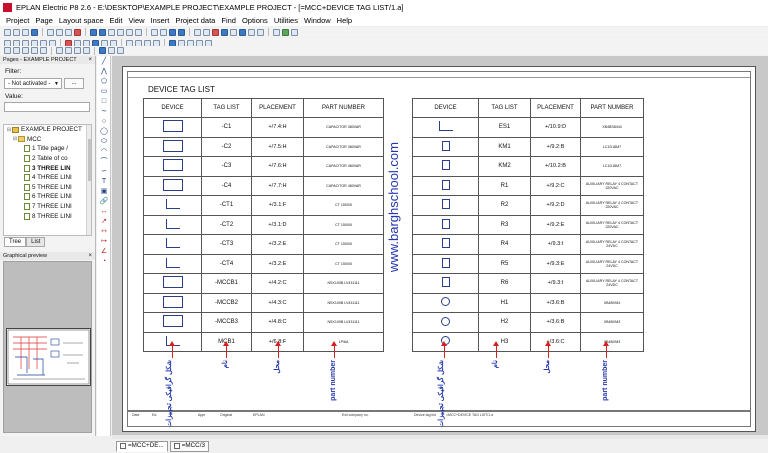  Describe the element at coordinates (104, 172) in the screenshot. I see `spline-icon: ∽` at that location.